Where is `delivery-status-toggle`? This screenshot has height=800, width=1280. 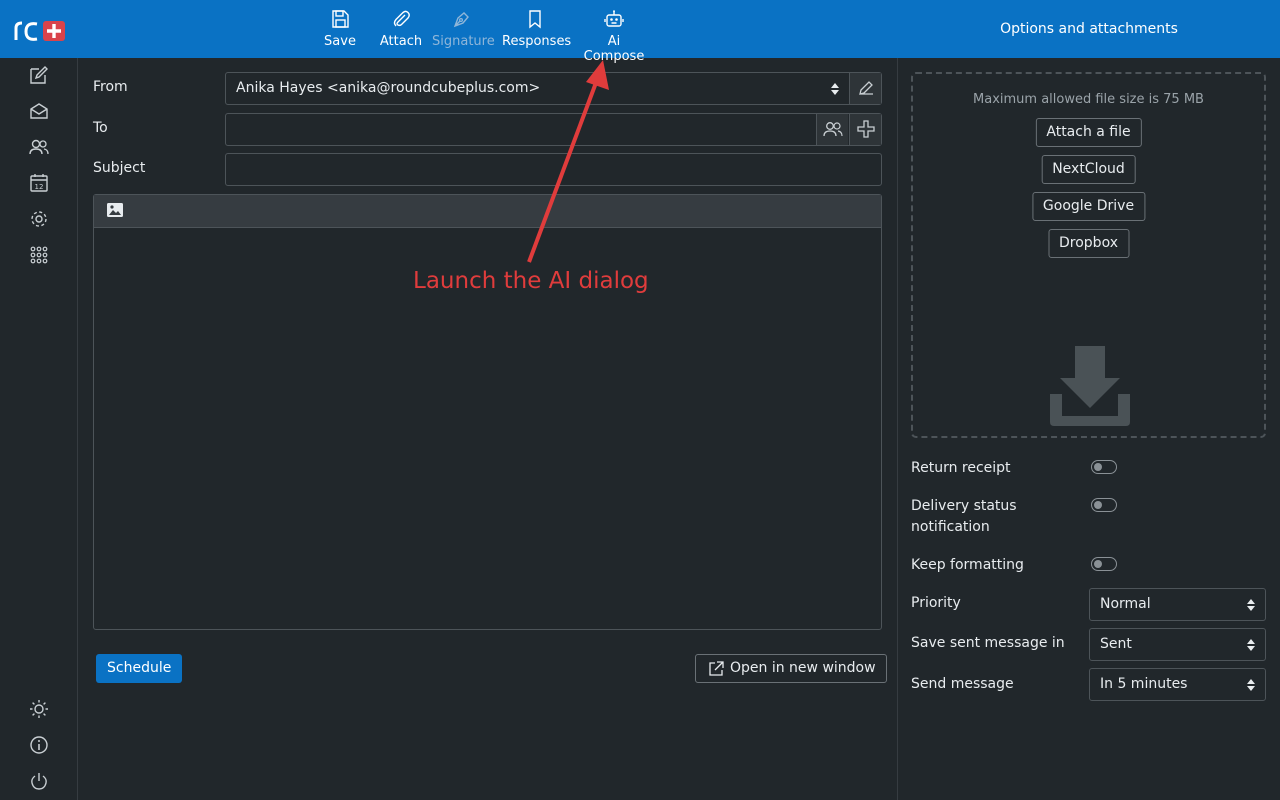 delivery-status-toggle is located at coordinates (1104, 505).